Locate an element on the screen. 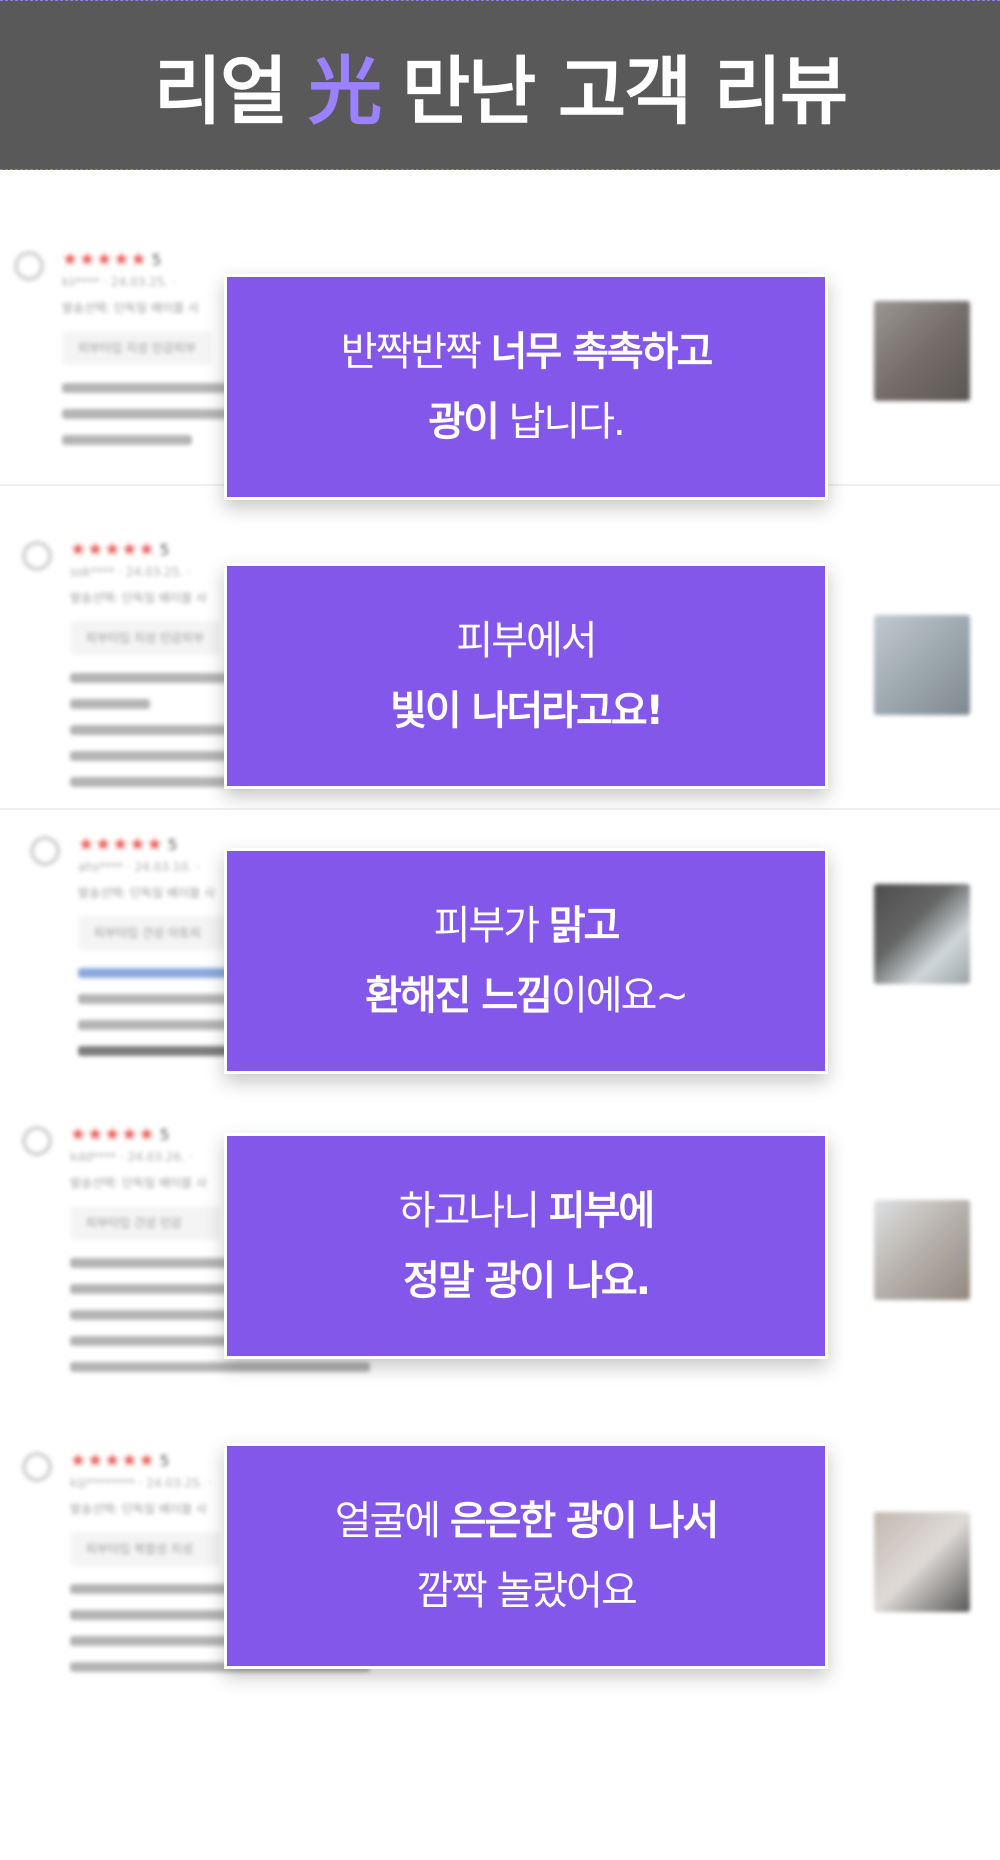 This screenshot has width=1000, height=1860. page-title: 리얼 光 만난 고객 리뷰 is located at coordinates (500, 85).